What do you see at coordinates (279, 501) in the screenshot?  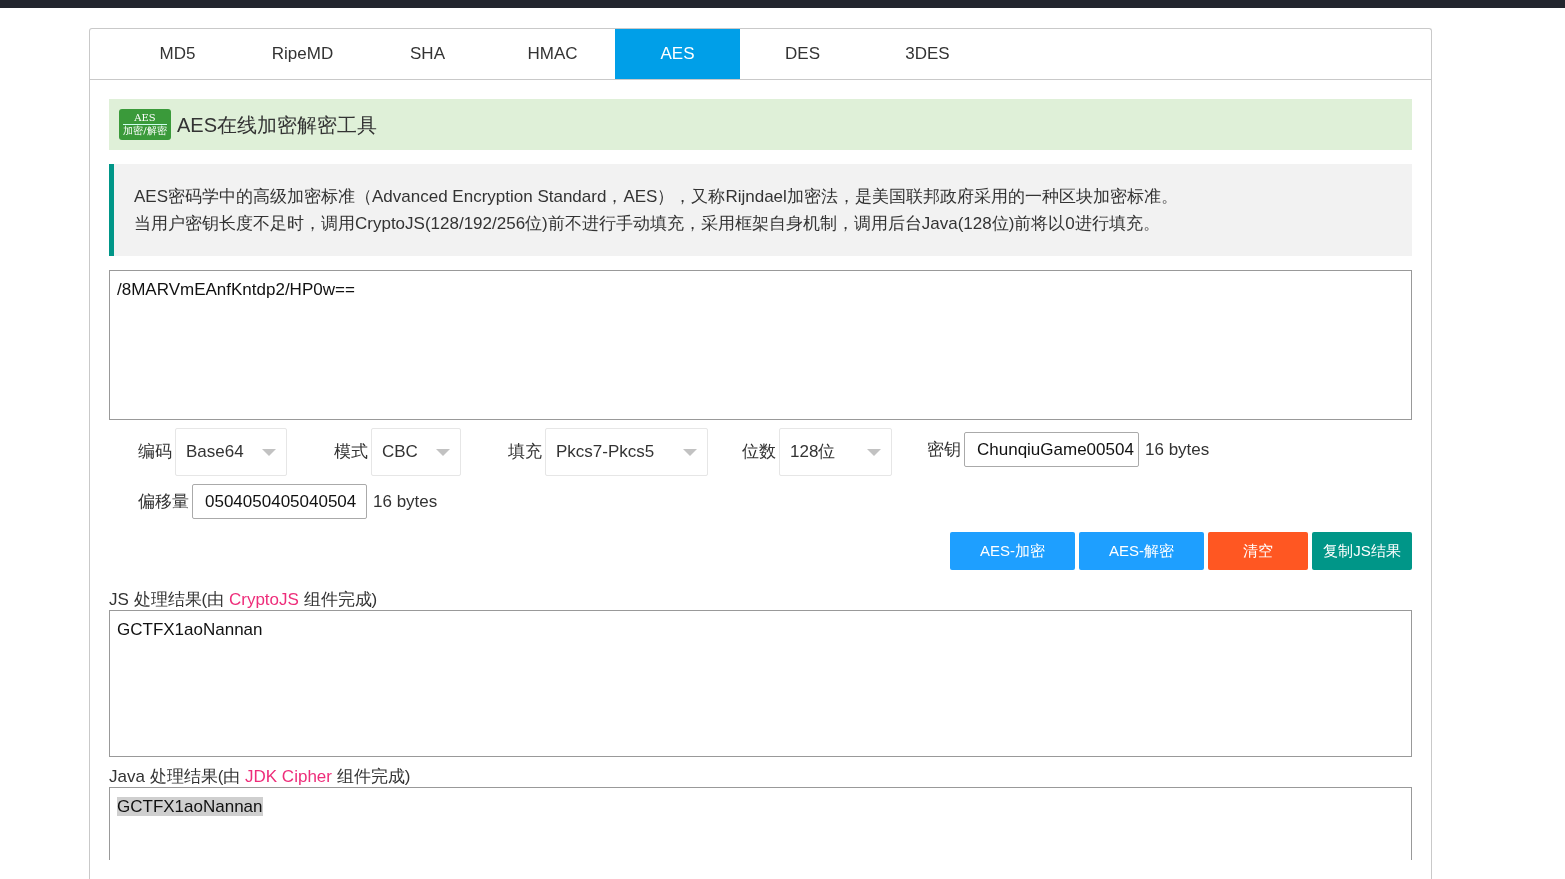 I see `text-input: 0504050405040504` at bounding box center [279, 501].